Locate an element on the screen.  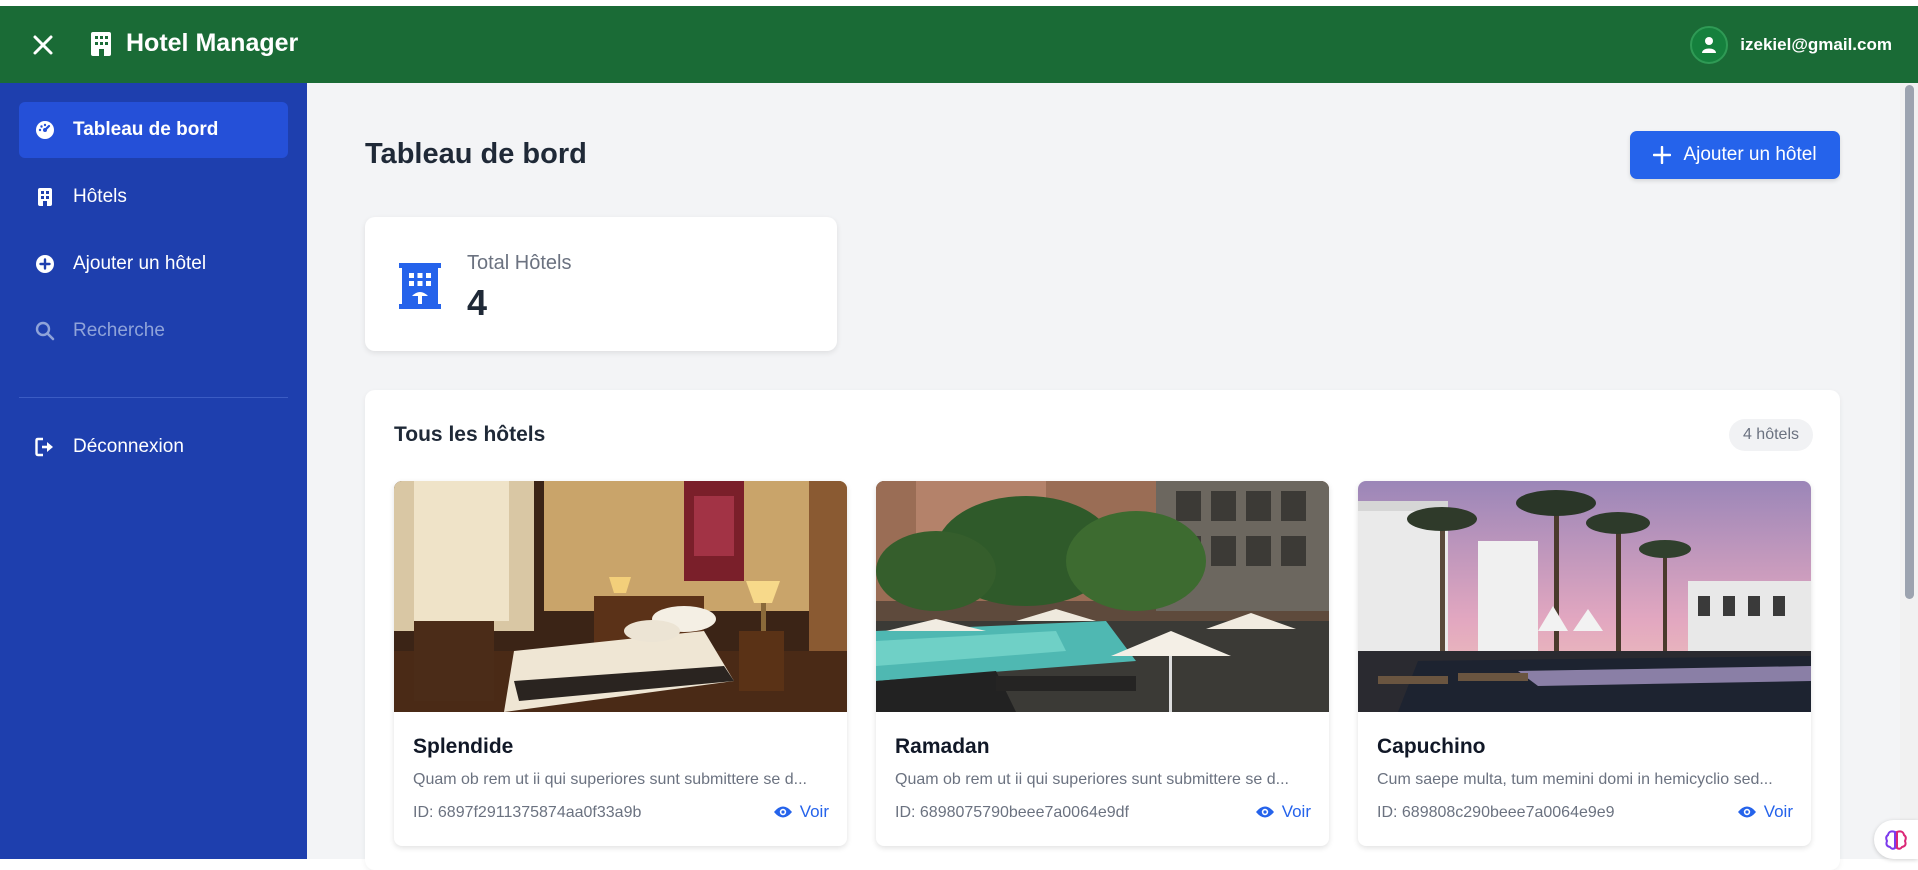
plus-circle-icon is located at coordinates (45, 264).